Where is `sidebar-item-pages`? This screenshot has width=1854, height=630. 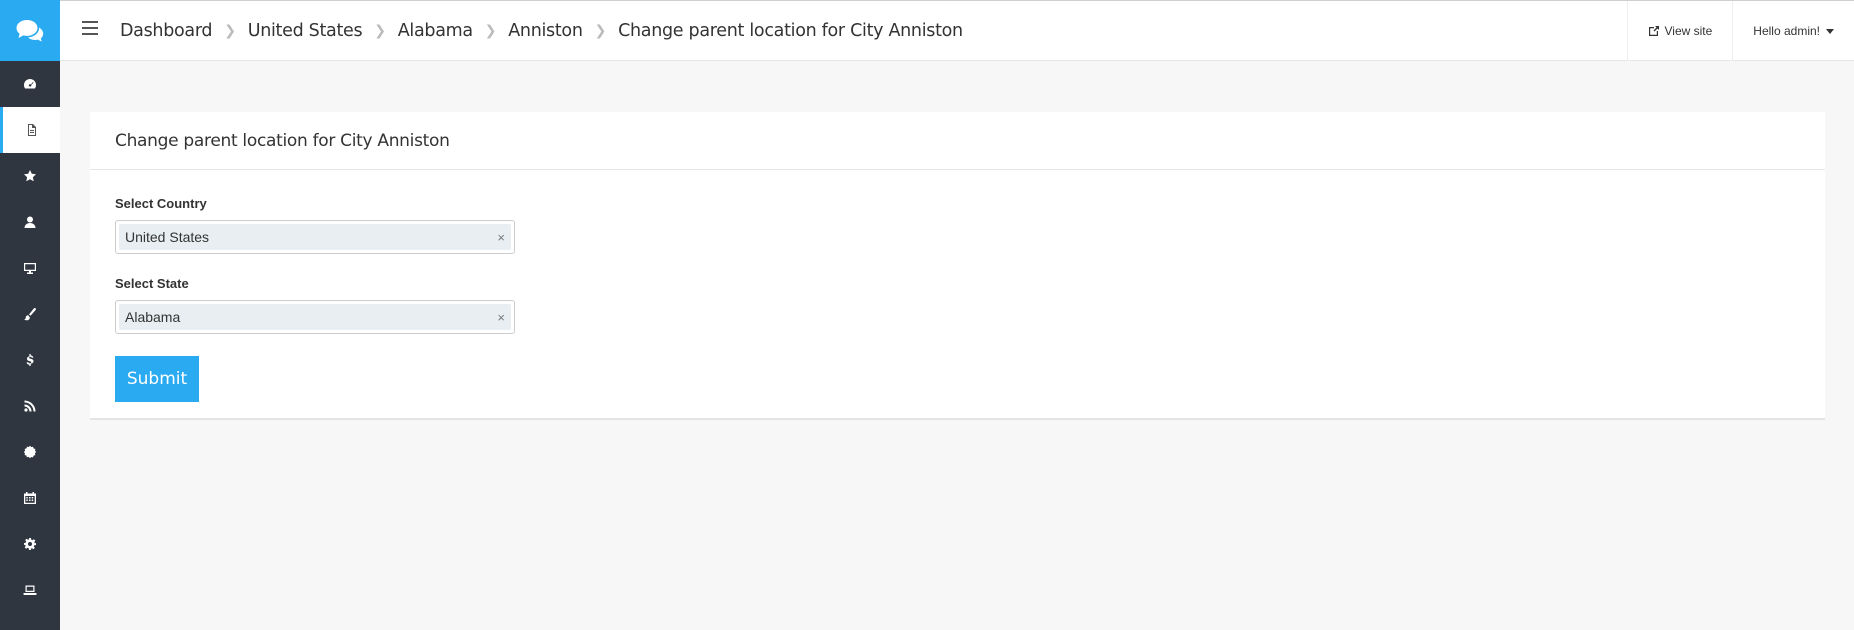 sidebar-item-pages is located at coordinates (30, 130).